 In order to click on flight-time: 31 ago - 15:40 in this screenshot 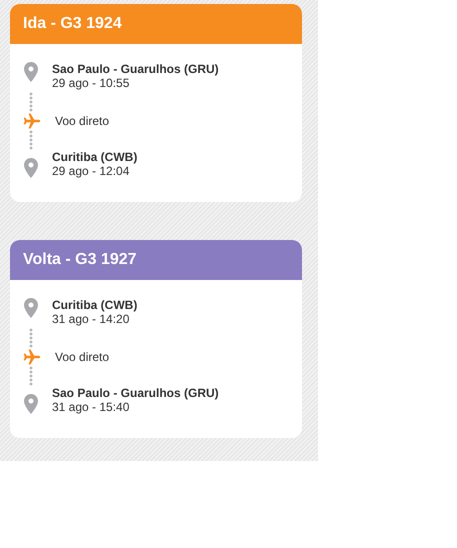, I will do `click(91, 407)`.